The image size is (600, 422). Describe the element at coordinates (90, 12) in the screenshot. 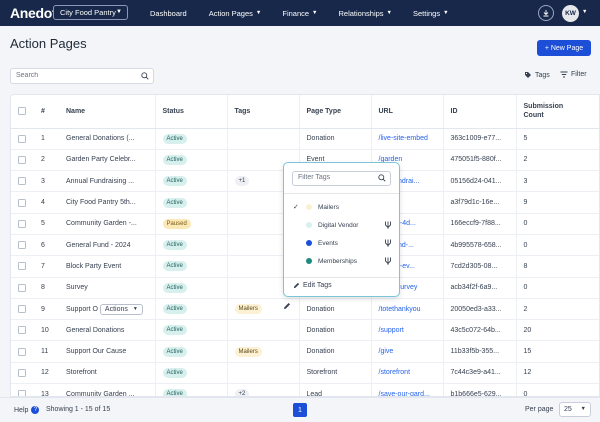

I see `org-selector: City Food Pantry ▼` at that location.